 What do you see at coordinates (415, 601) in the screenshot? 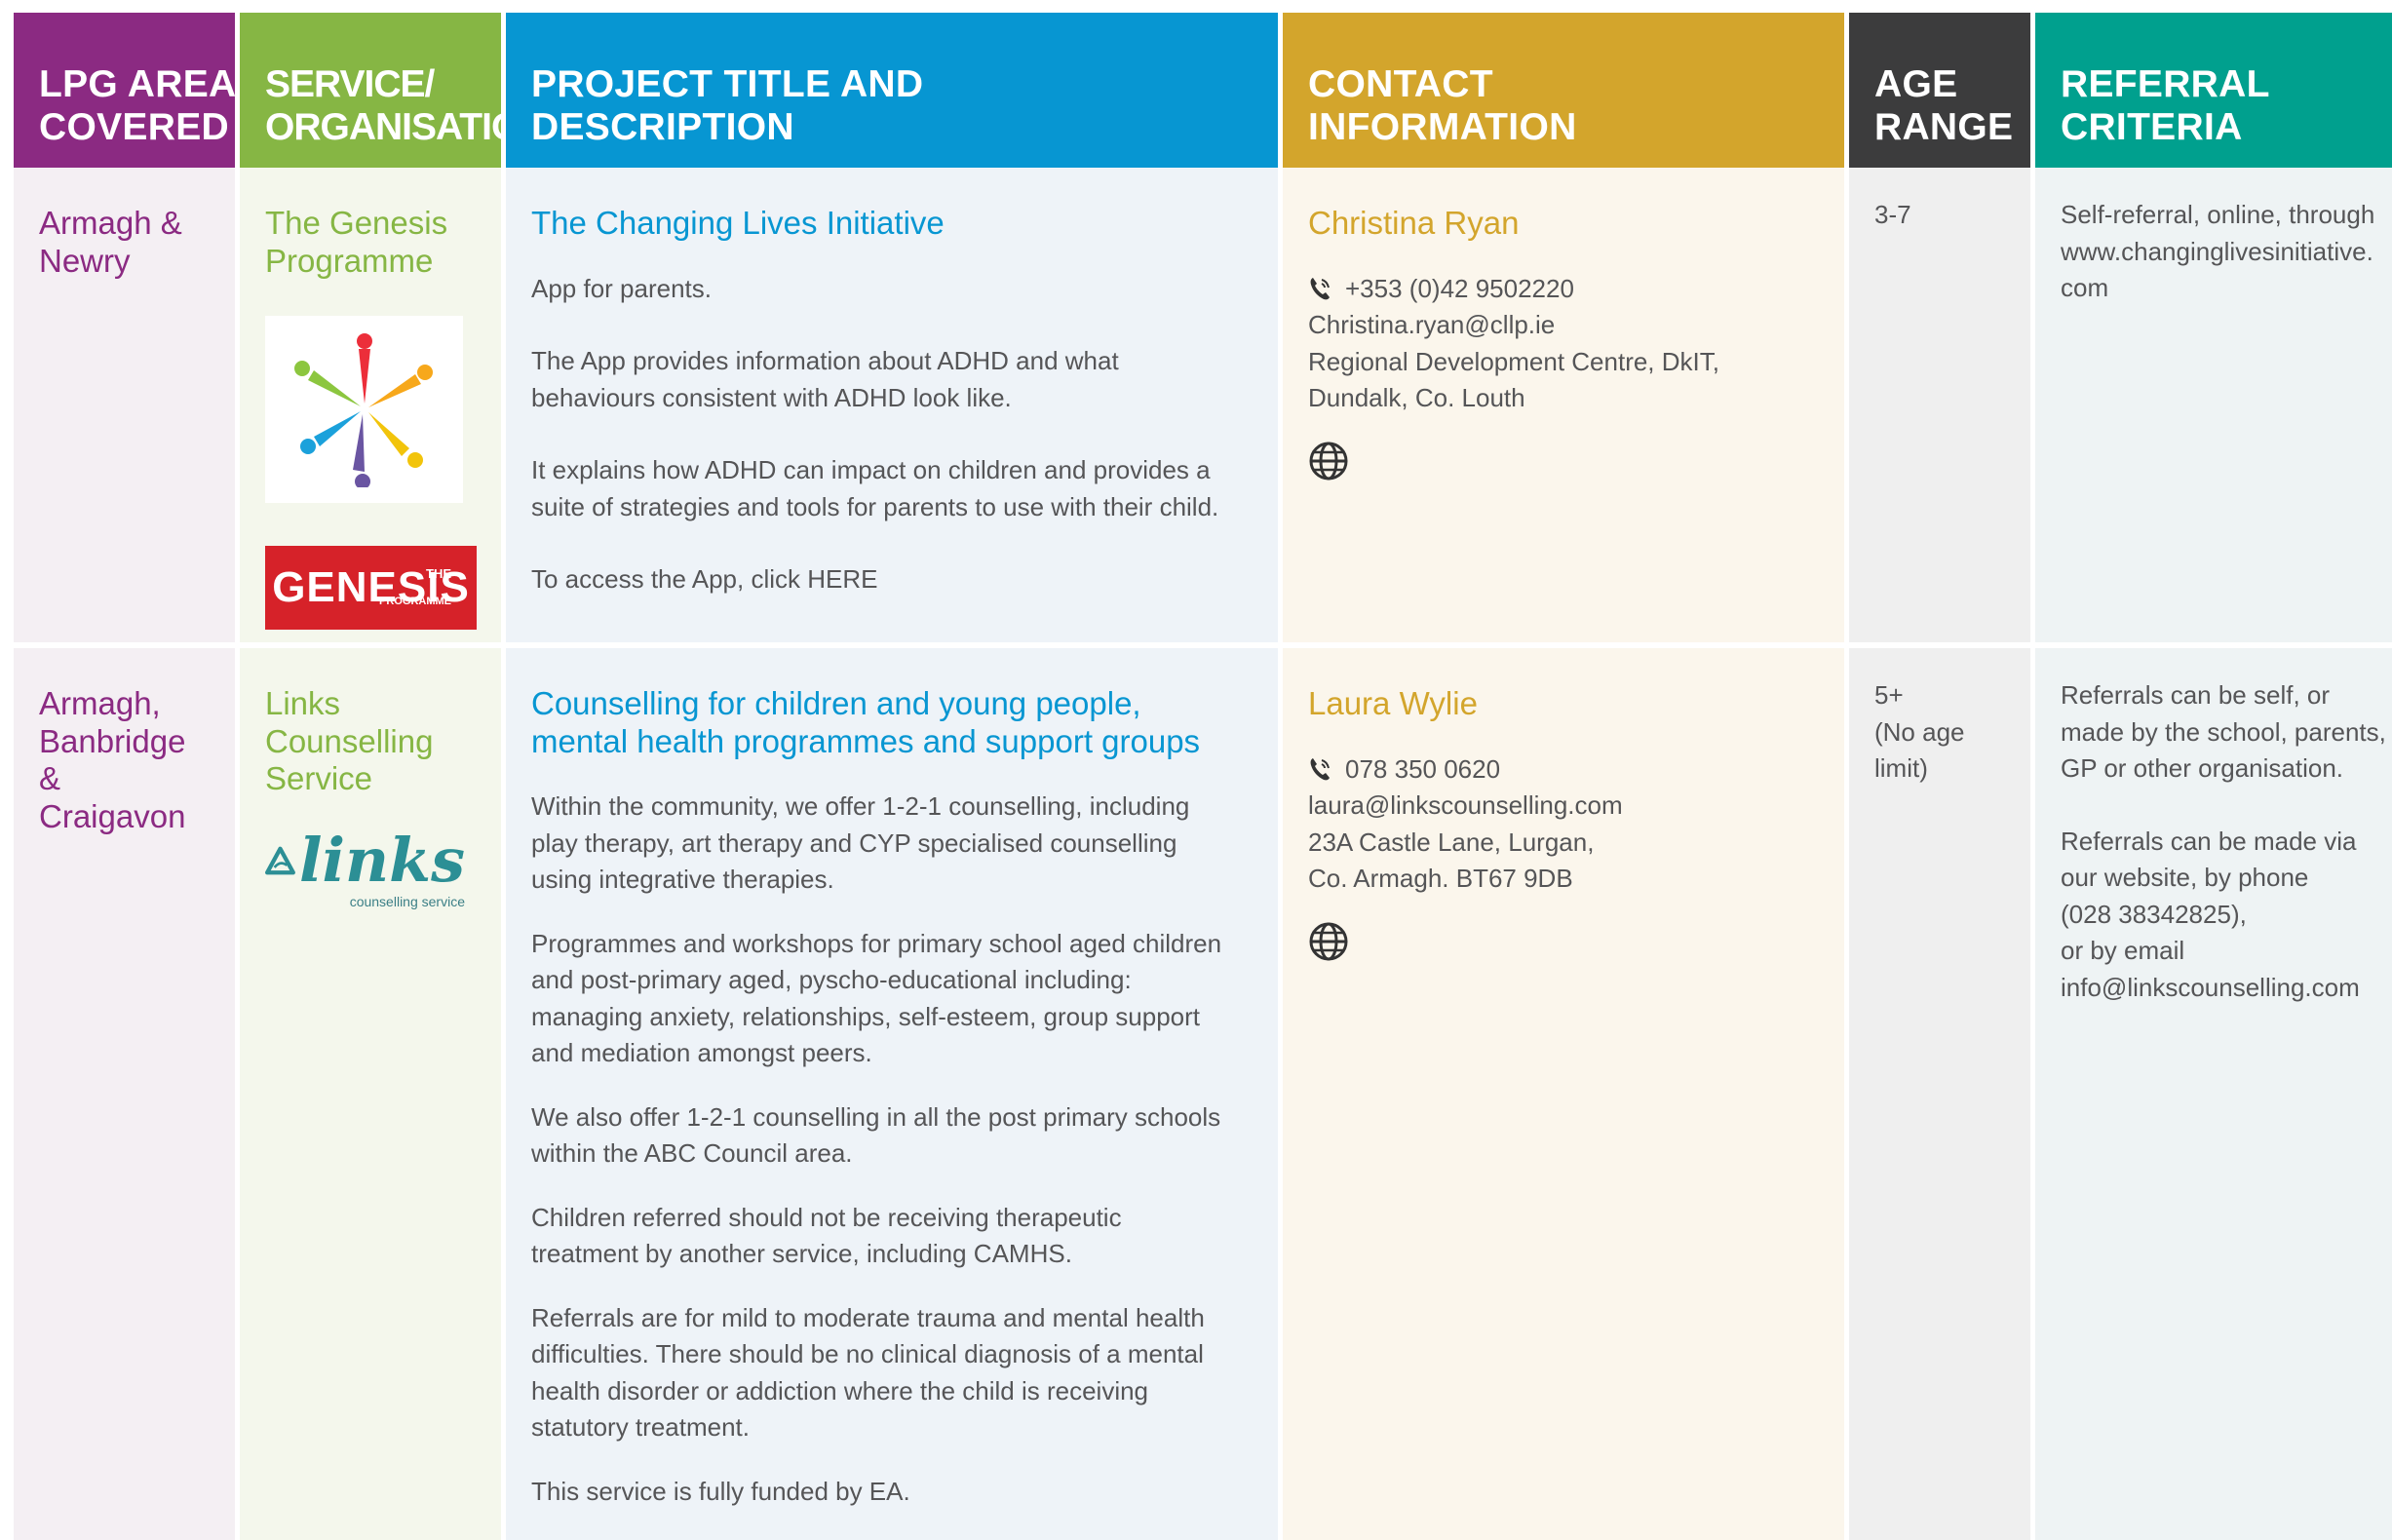
I see `logo-text: PROGRAMME` at bounding box center [415, 601].